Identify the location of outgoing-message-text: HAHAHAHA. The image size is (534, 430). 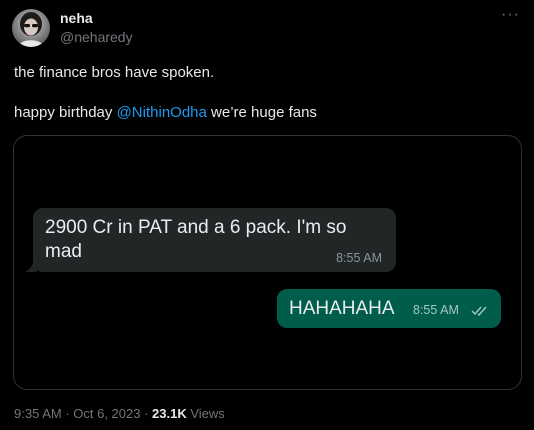
(342, 308).